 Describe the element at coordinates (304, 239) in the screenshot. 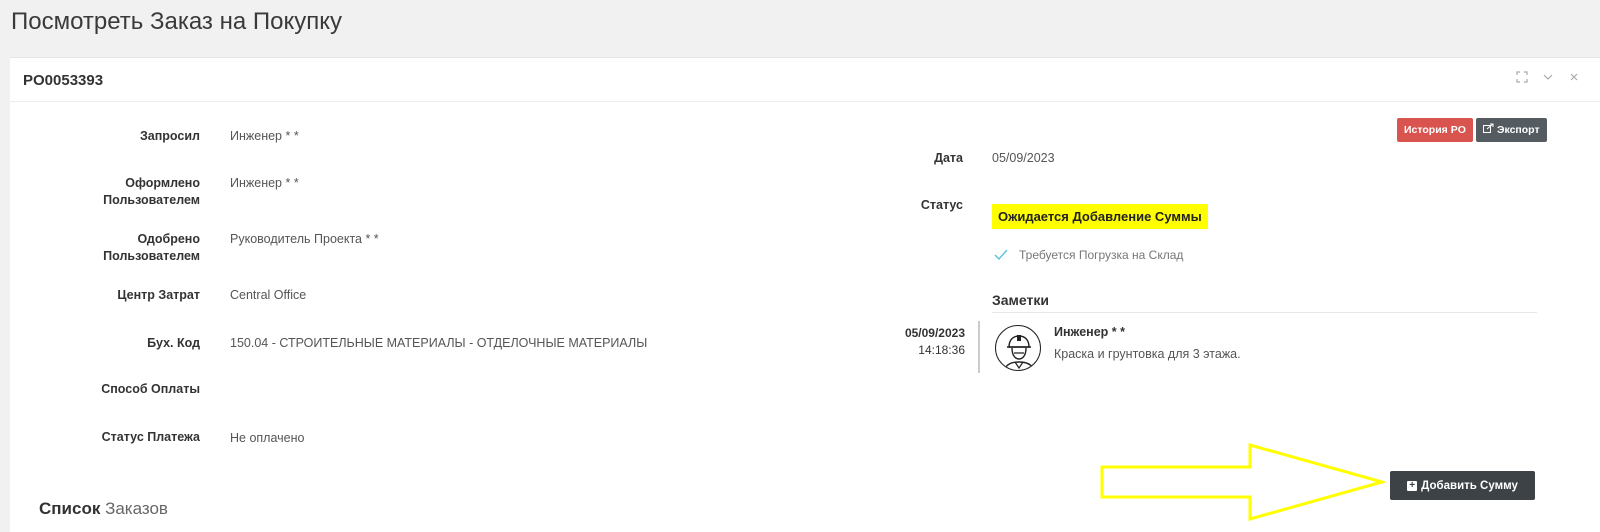

I see `approved-by-value: Руководитель Проекта * *` at that location.